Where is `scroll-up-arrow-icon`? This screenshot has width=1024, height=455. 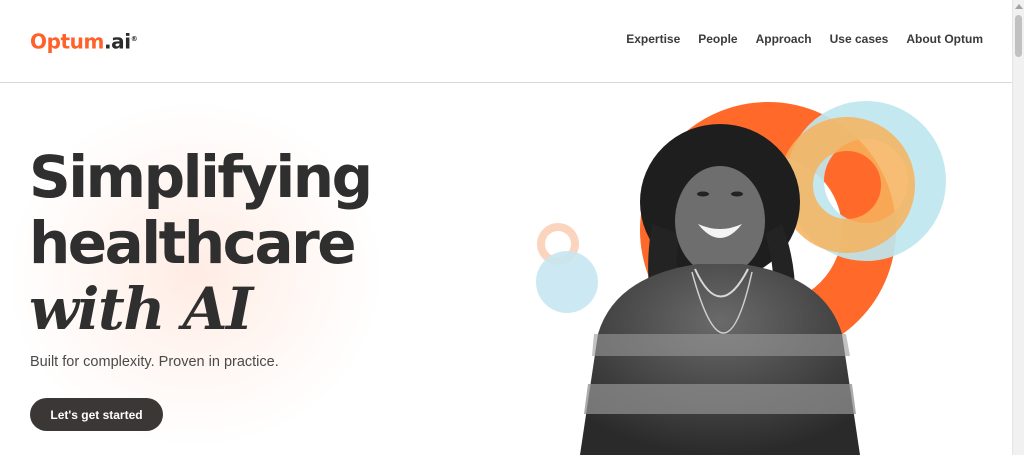 scroll-up-arrow-icon is located at coordinates (1019, 6).